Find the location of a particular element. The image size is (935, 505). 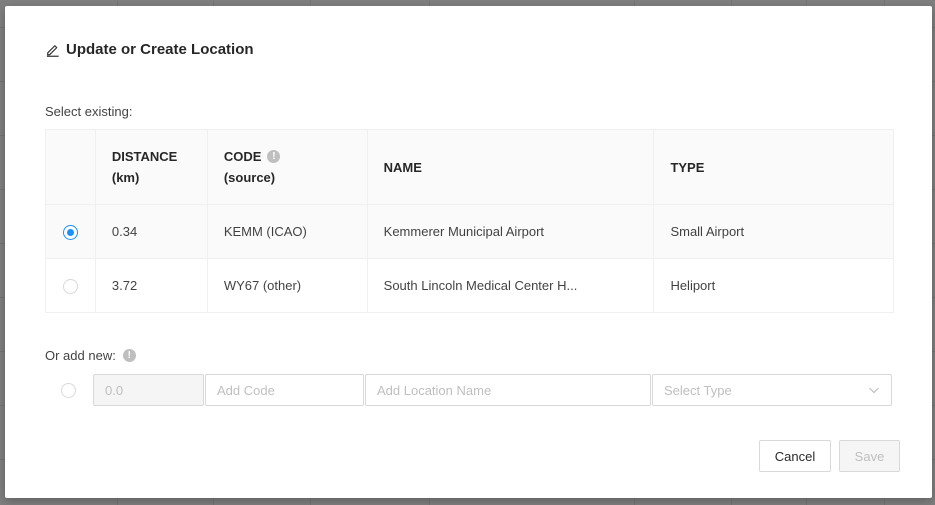

header-distance-unit: (km) is located at coordinates (125, 177).